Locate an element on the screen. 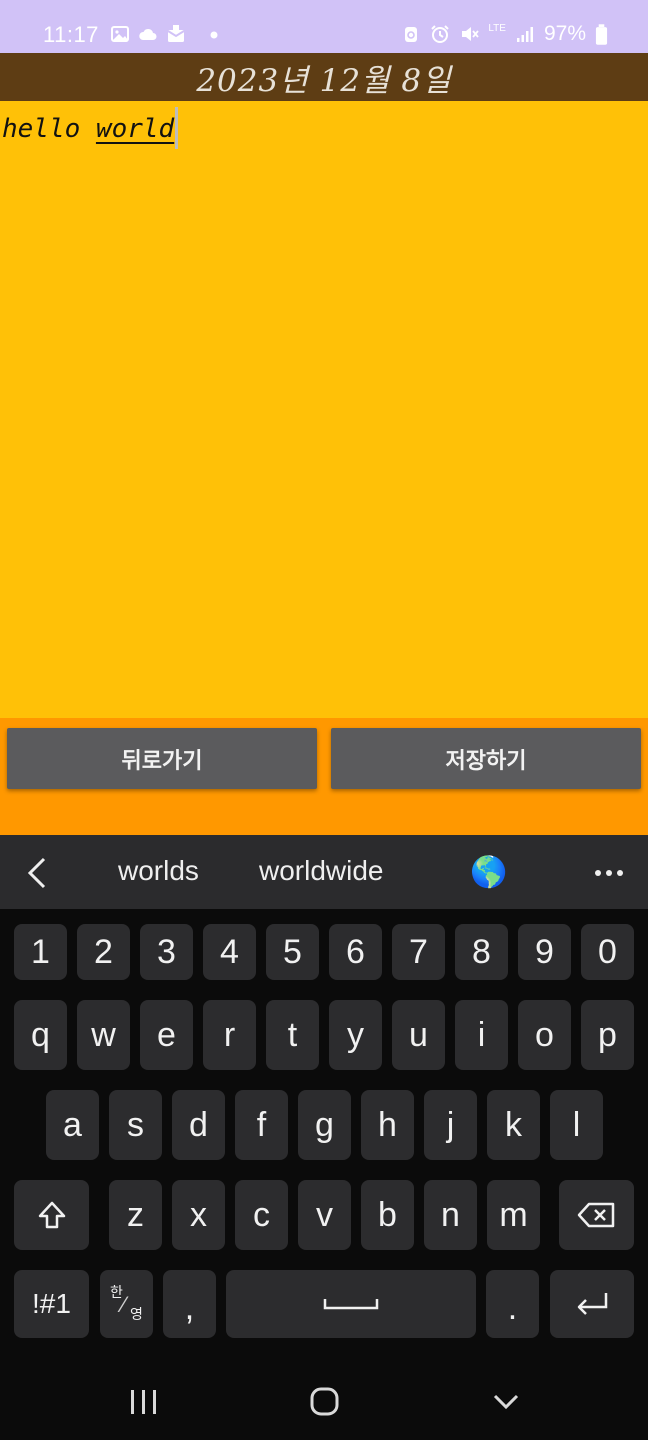 This screenshot has height=1440, width=648. lang-korean-label: 한 is located at coordinates (116, 1292).